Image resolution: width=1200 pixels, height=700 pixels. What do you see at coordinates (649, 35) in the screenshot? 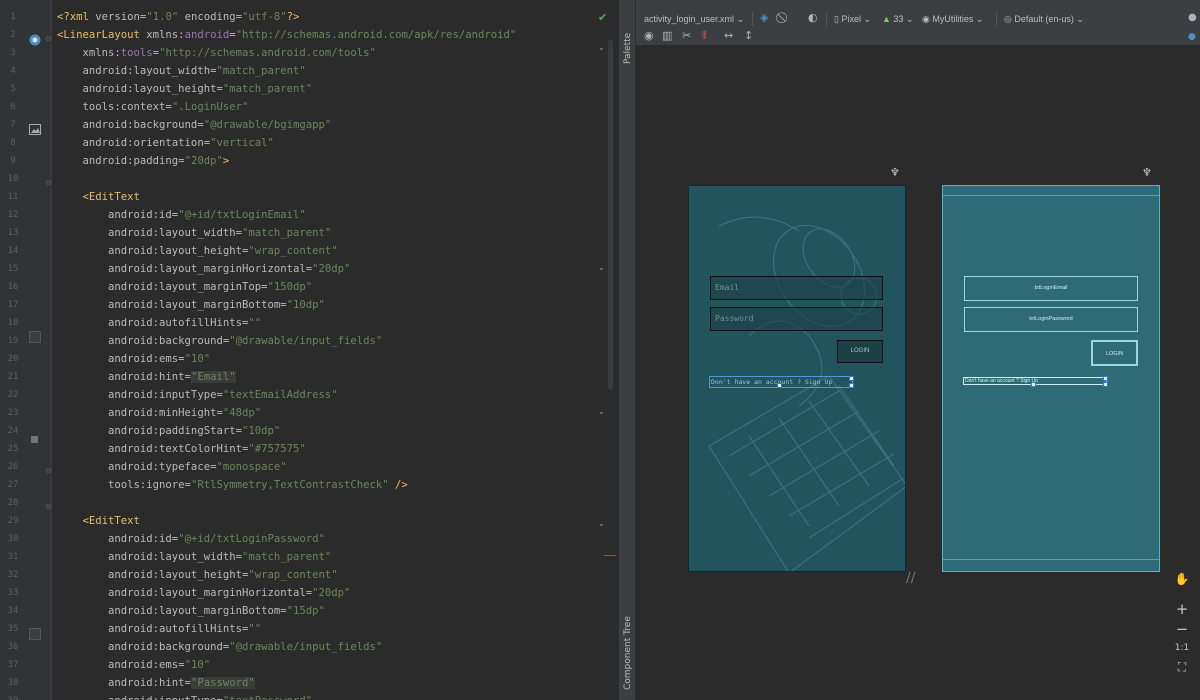
I see `eye-icon: ◉` at bounding box center [649, 35].